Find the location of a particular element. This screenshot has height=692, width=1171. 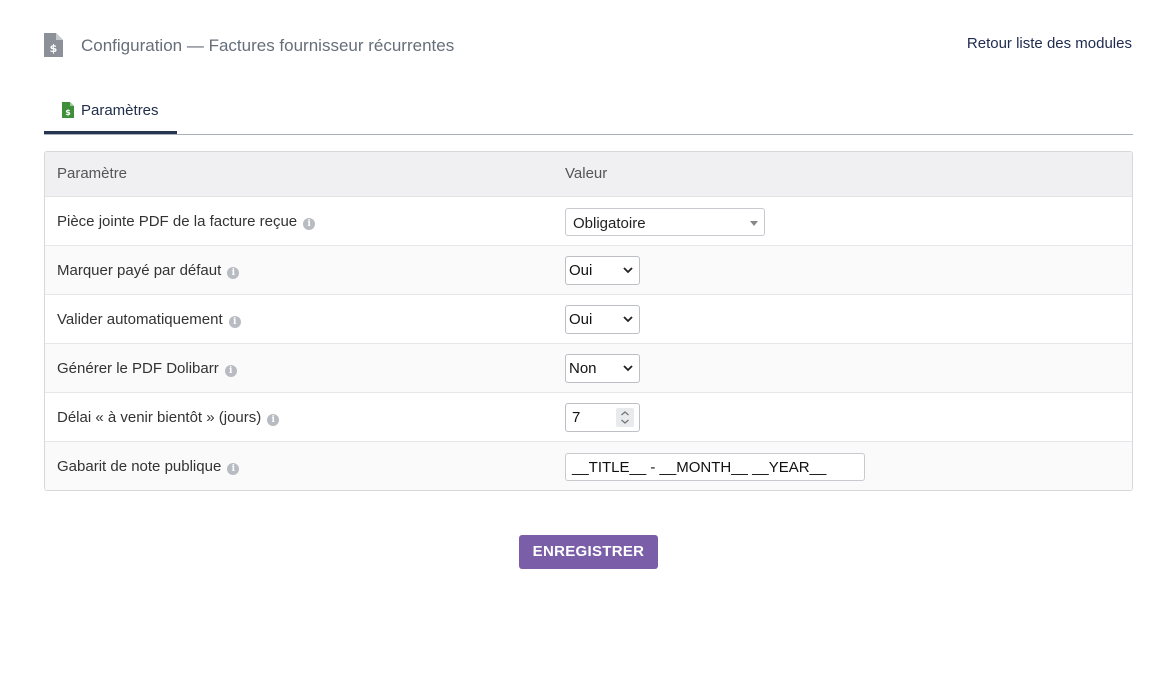

tab-label: Paramètres is located at coordinates (120, 110).